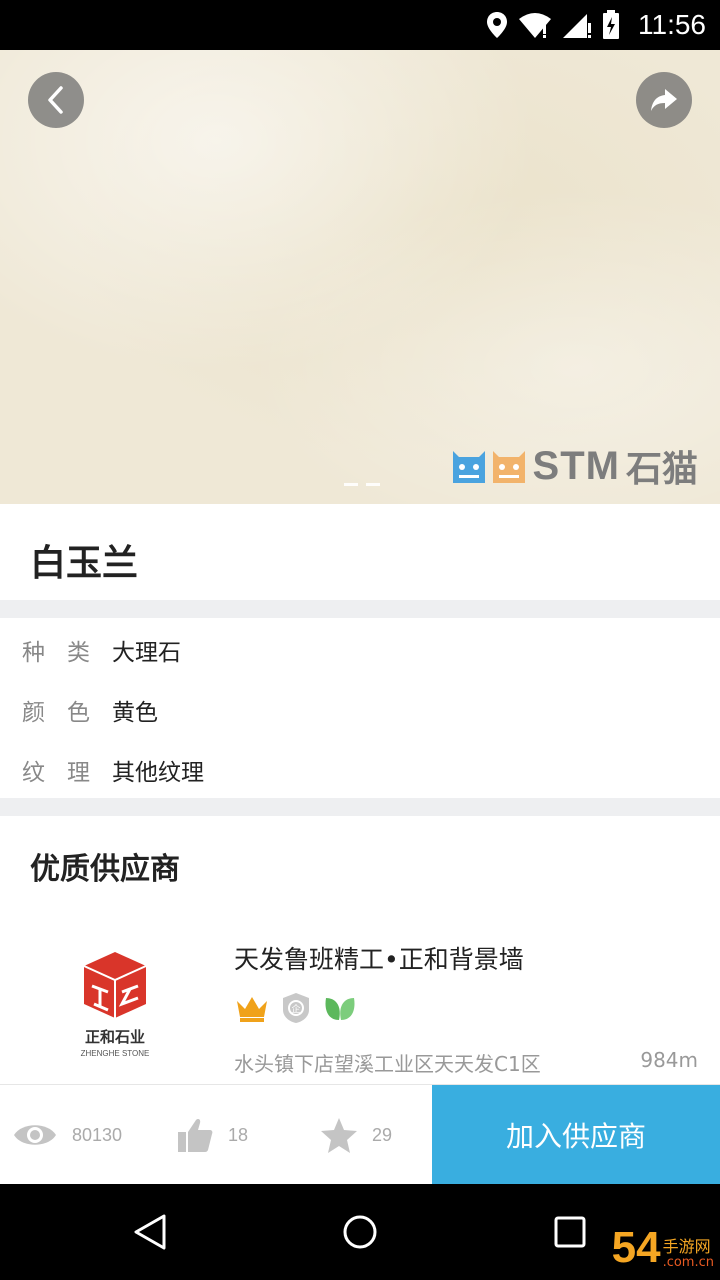 The height and width of the screenshot is (1280, 720). What do you see at coordinates (67, 773) in the screenshot?
I see `property-label: 纹理` at bounding box center [67, 773].